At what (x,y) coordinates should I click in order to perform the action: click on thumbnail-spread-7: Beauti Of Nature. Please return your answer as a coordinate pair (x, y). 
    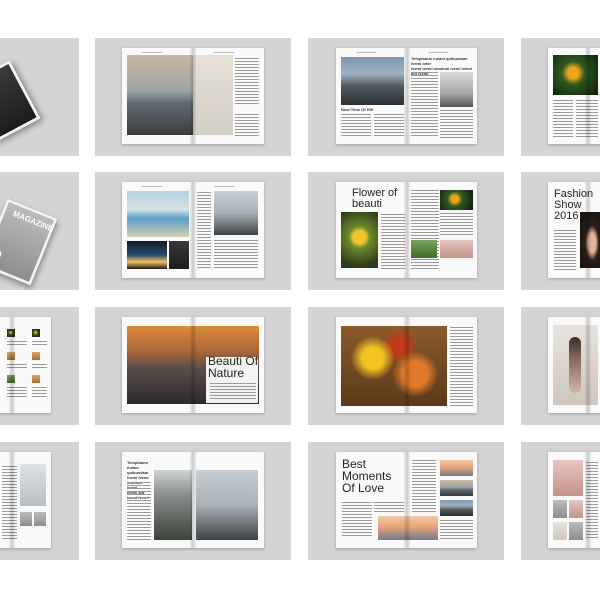
    Looking at the image, I should click on (193, 366).